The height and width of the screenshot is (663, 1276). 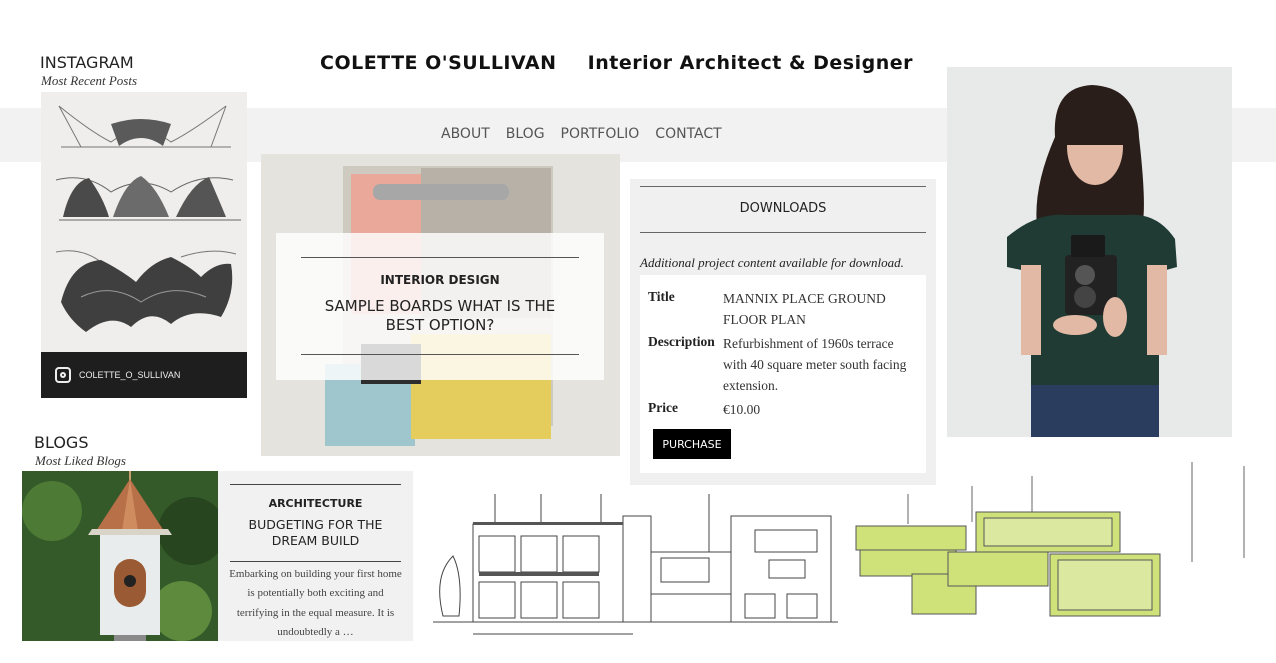 I want to click on nav-item-portfolio: PORTFOLIO, so click(x=600, y=134).